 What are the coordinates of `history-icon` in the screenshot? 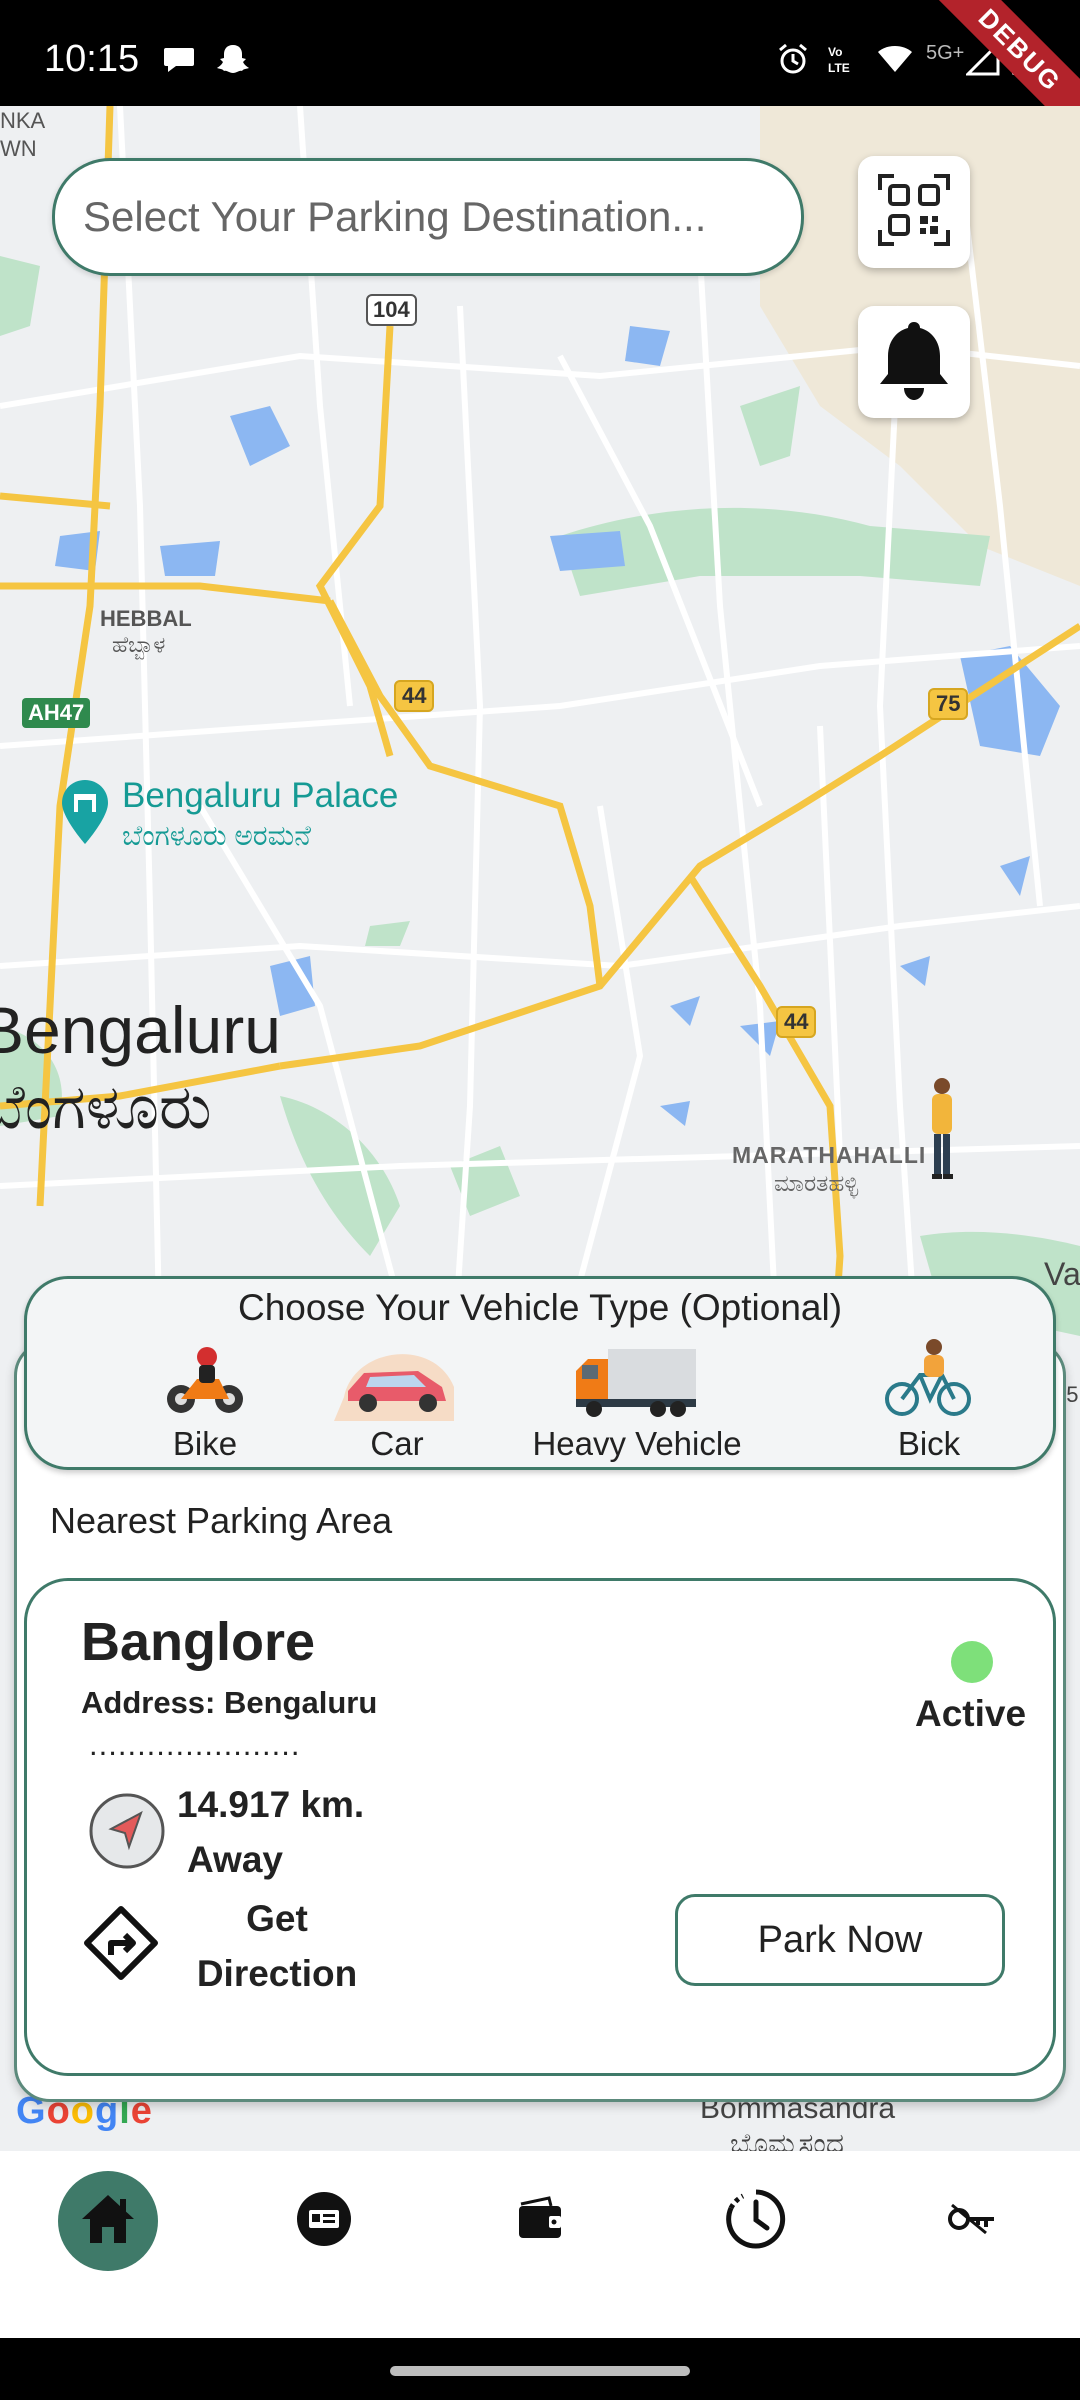 It's located at (756, 2221).